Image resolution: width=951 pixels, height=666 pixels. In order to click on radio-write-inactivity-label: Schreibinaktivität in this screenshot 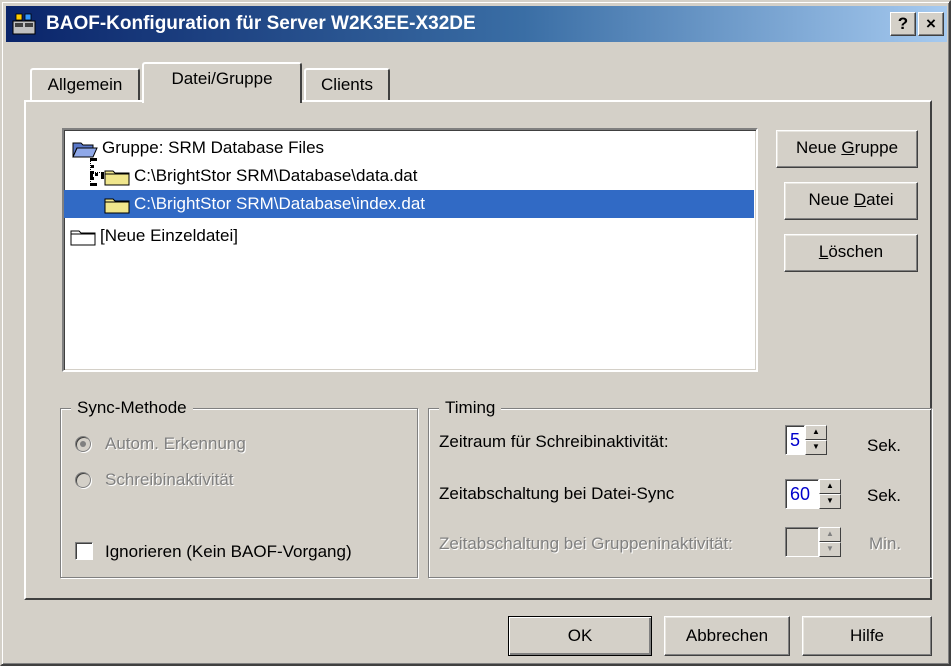, I will do `click(169, 479)`.